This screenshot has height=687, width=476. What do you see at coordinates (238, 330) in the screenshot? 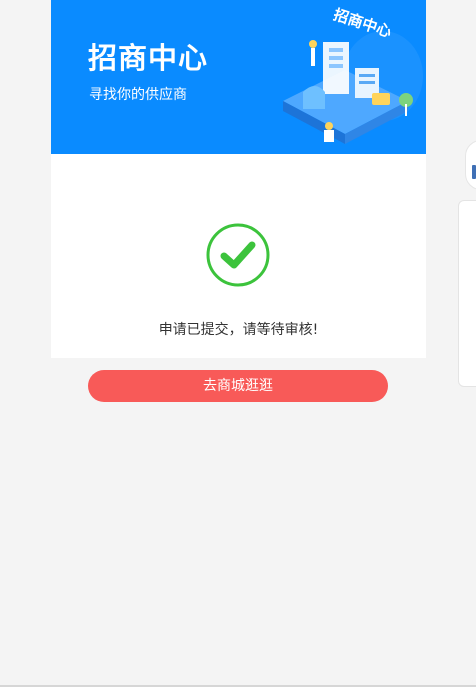
I see `submission-status-message: 申请已提交，请等待审核!` at bounding box center [238, 330].